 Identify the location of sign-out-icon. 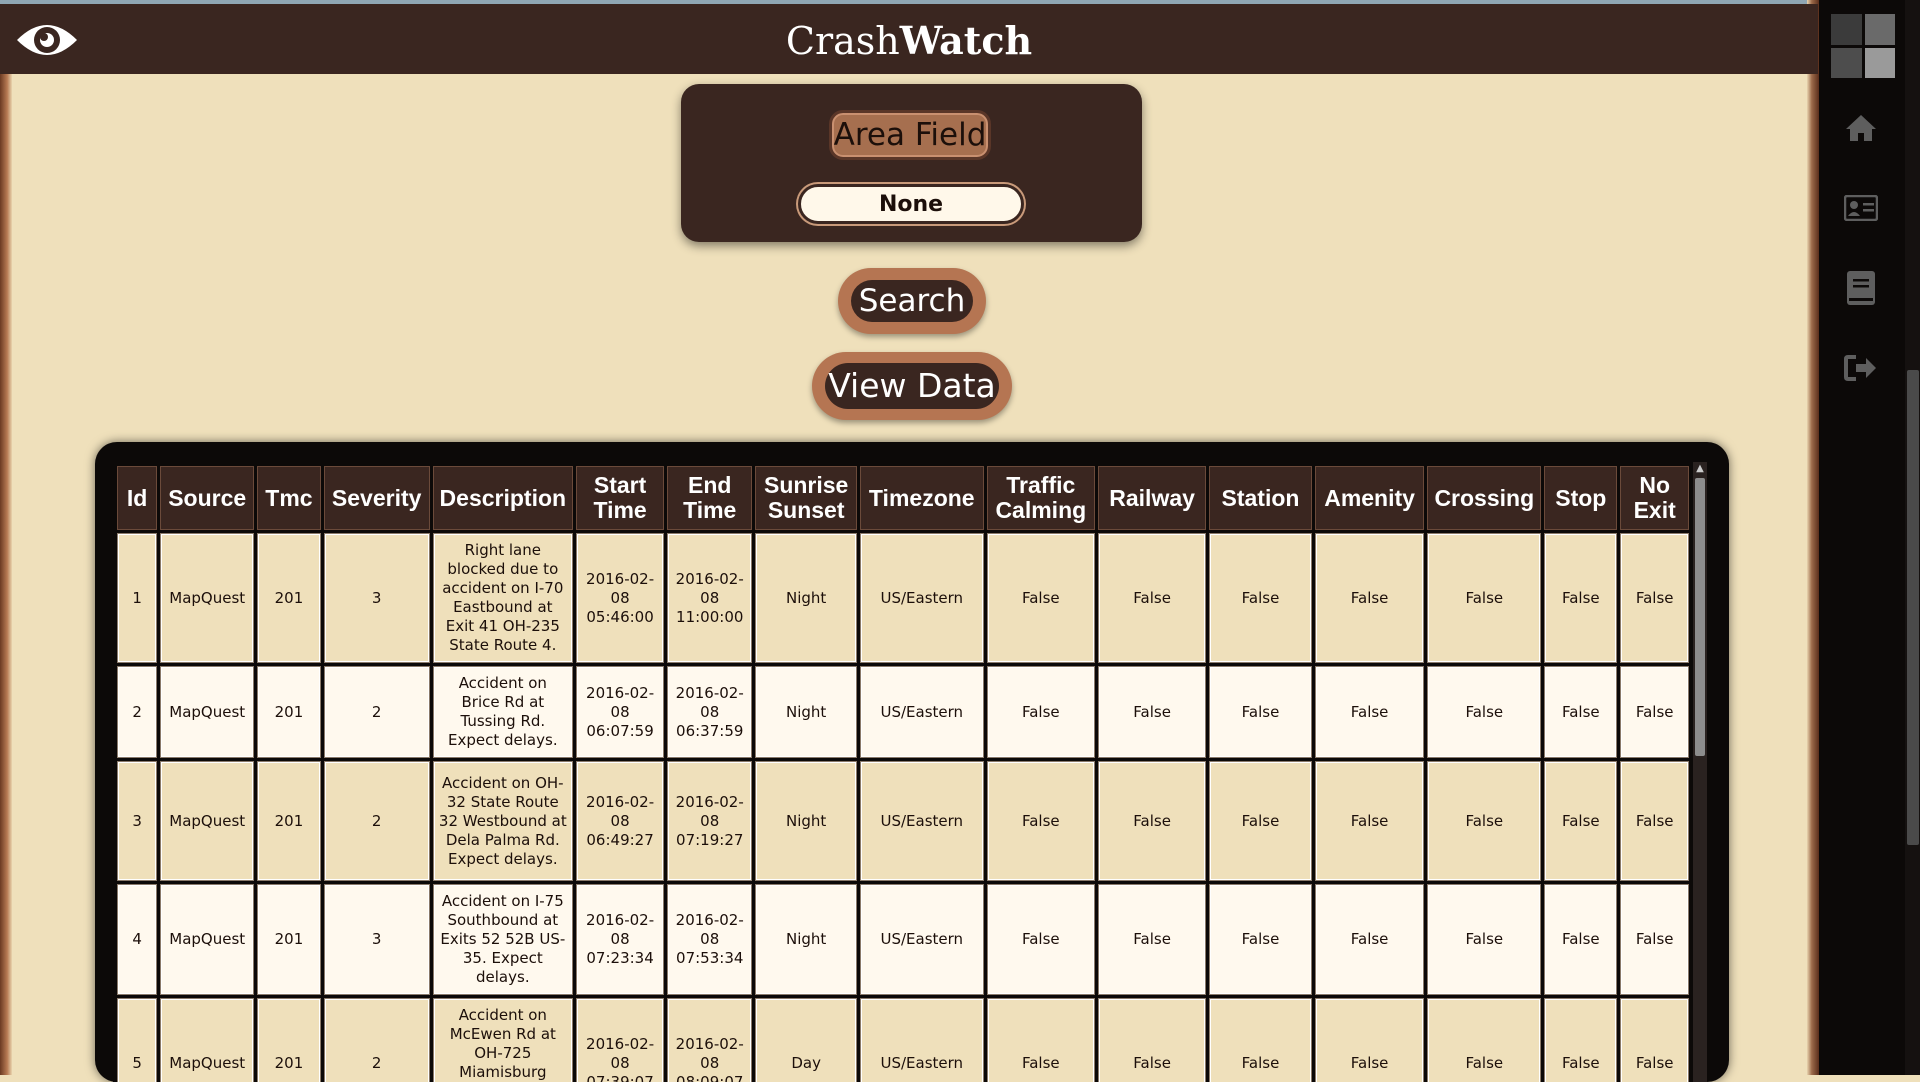
(1861, 368).